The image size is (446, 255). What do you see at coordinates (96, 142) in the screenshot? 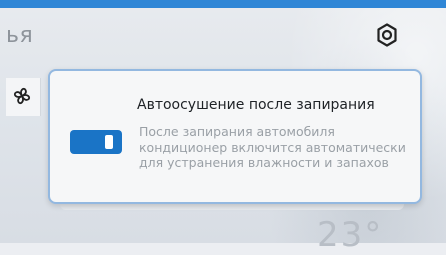
I see `auto-dry-toggle` at bounding box center [96, 142].